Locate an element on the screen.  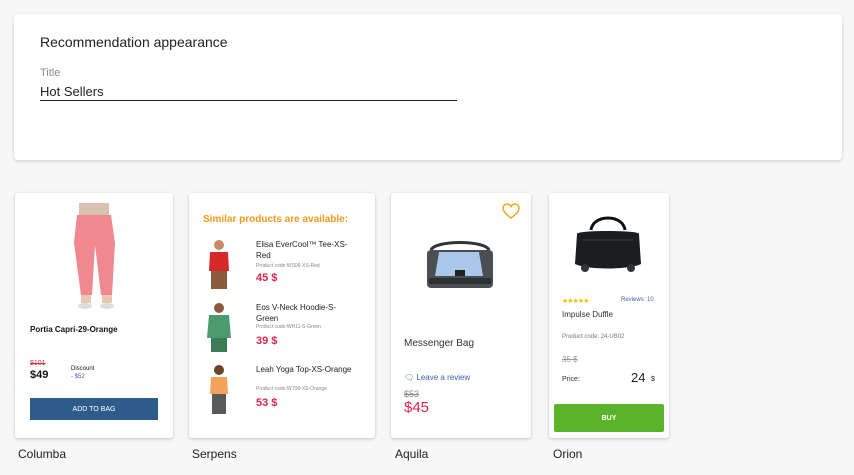
title-input is located at coordinates (248, 91).